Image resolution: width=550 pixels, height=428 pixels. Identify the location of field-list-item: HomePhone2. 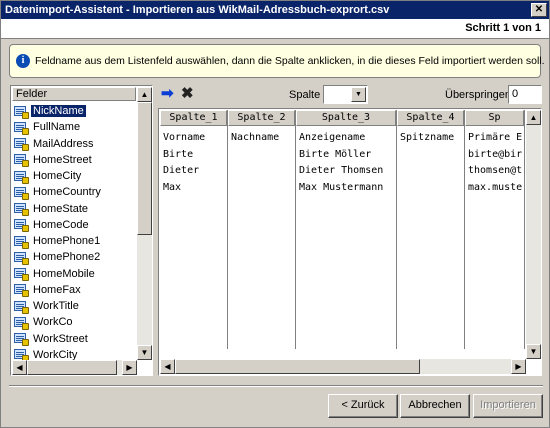
(74, 257).